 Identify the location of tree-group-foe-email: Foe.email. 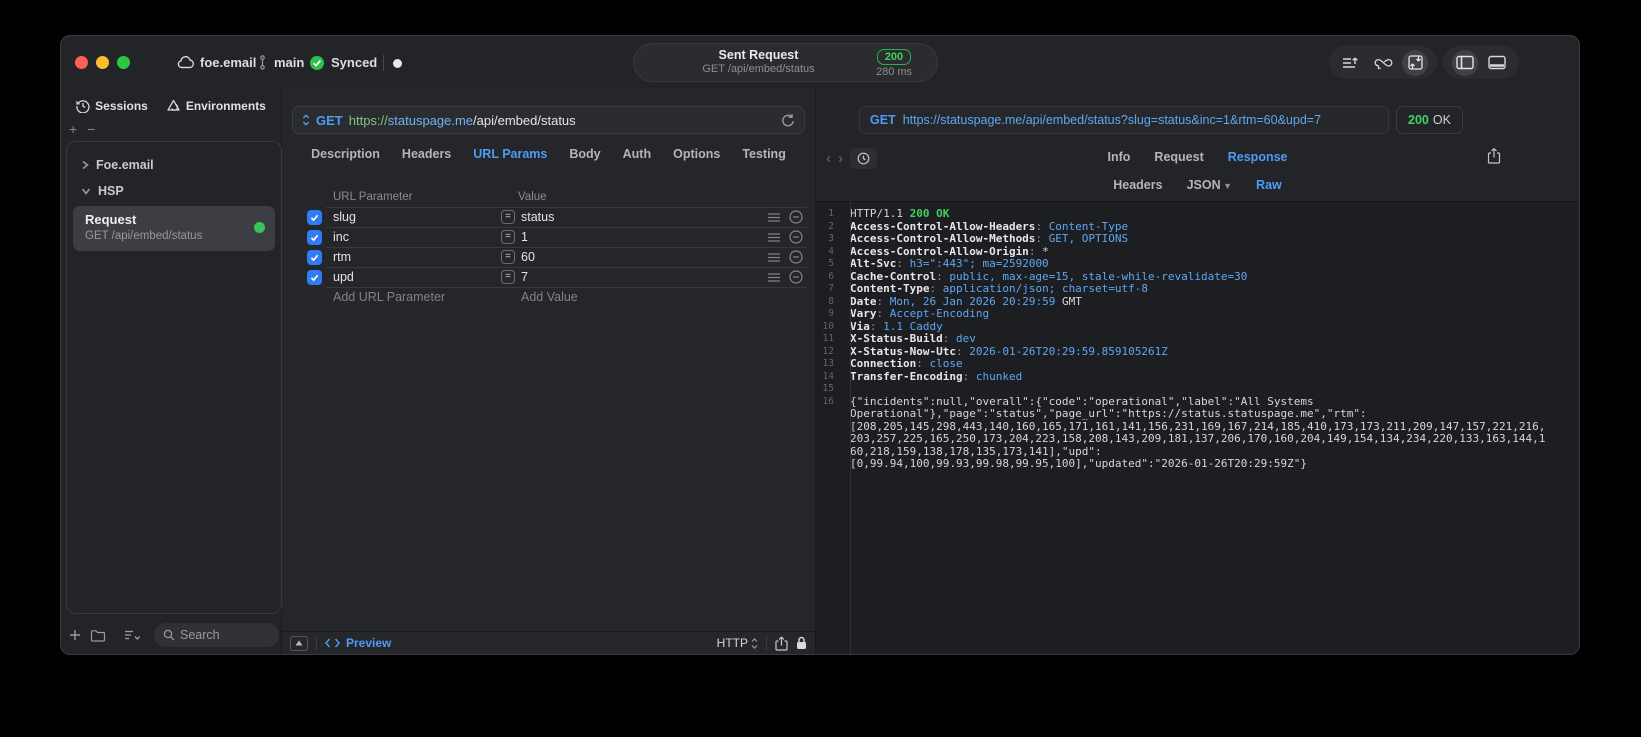
(174, 165).